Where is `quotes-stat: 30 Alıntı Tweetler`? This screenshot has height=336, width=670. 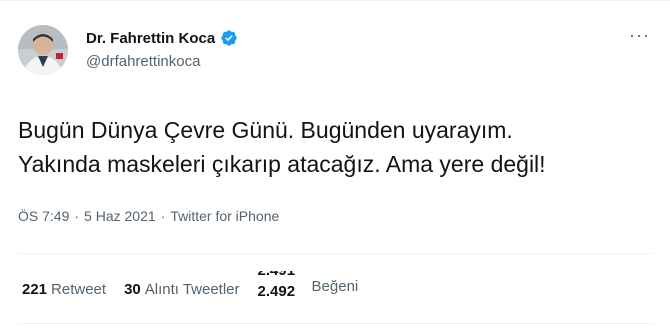
quotes-stat: 30 Alıntı Tweetler is located at coordinates (181, 289).